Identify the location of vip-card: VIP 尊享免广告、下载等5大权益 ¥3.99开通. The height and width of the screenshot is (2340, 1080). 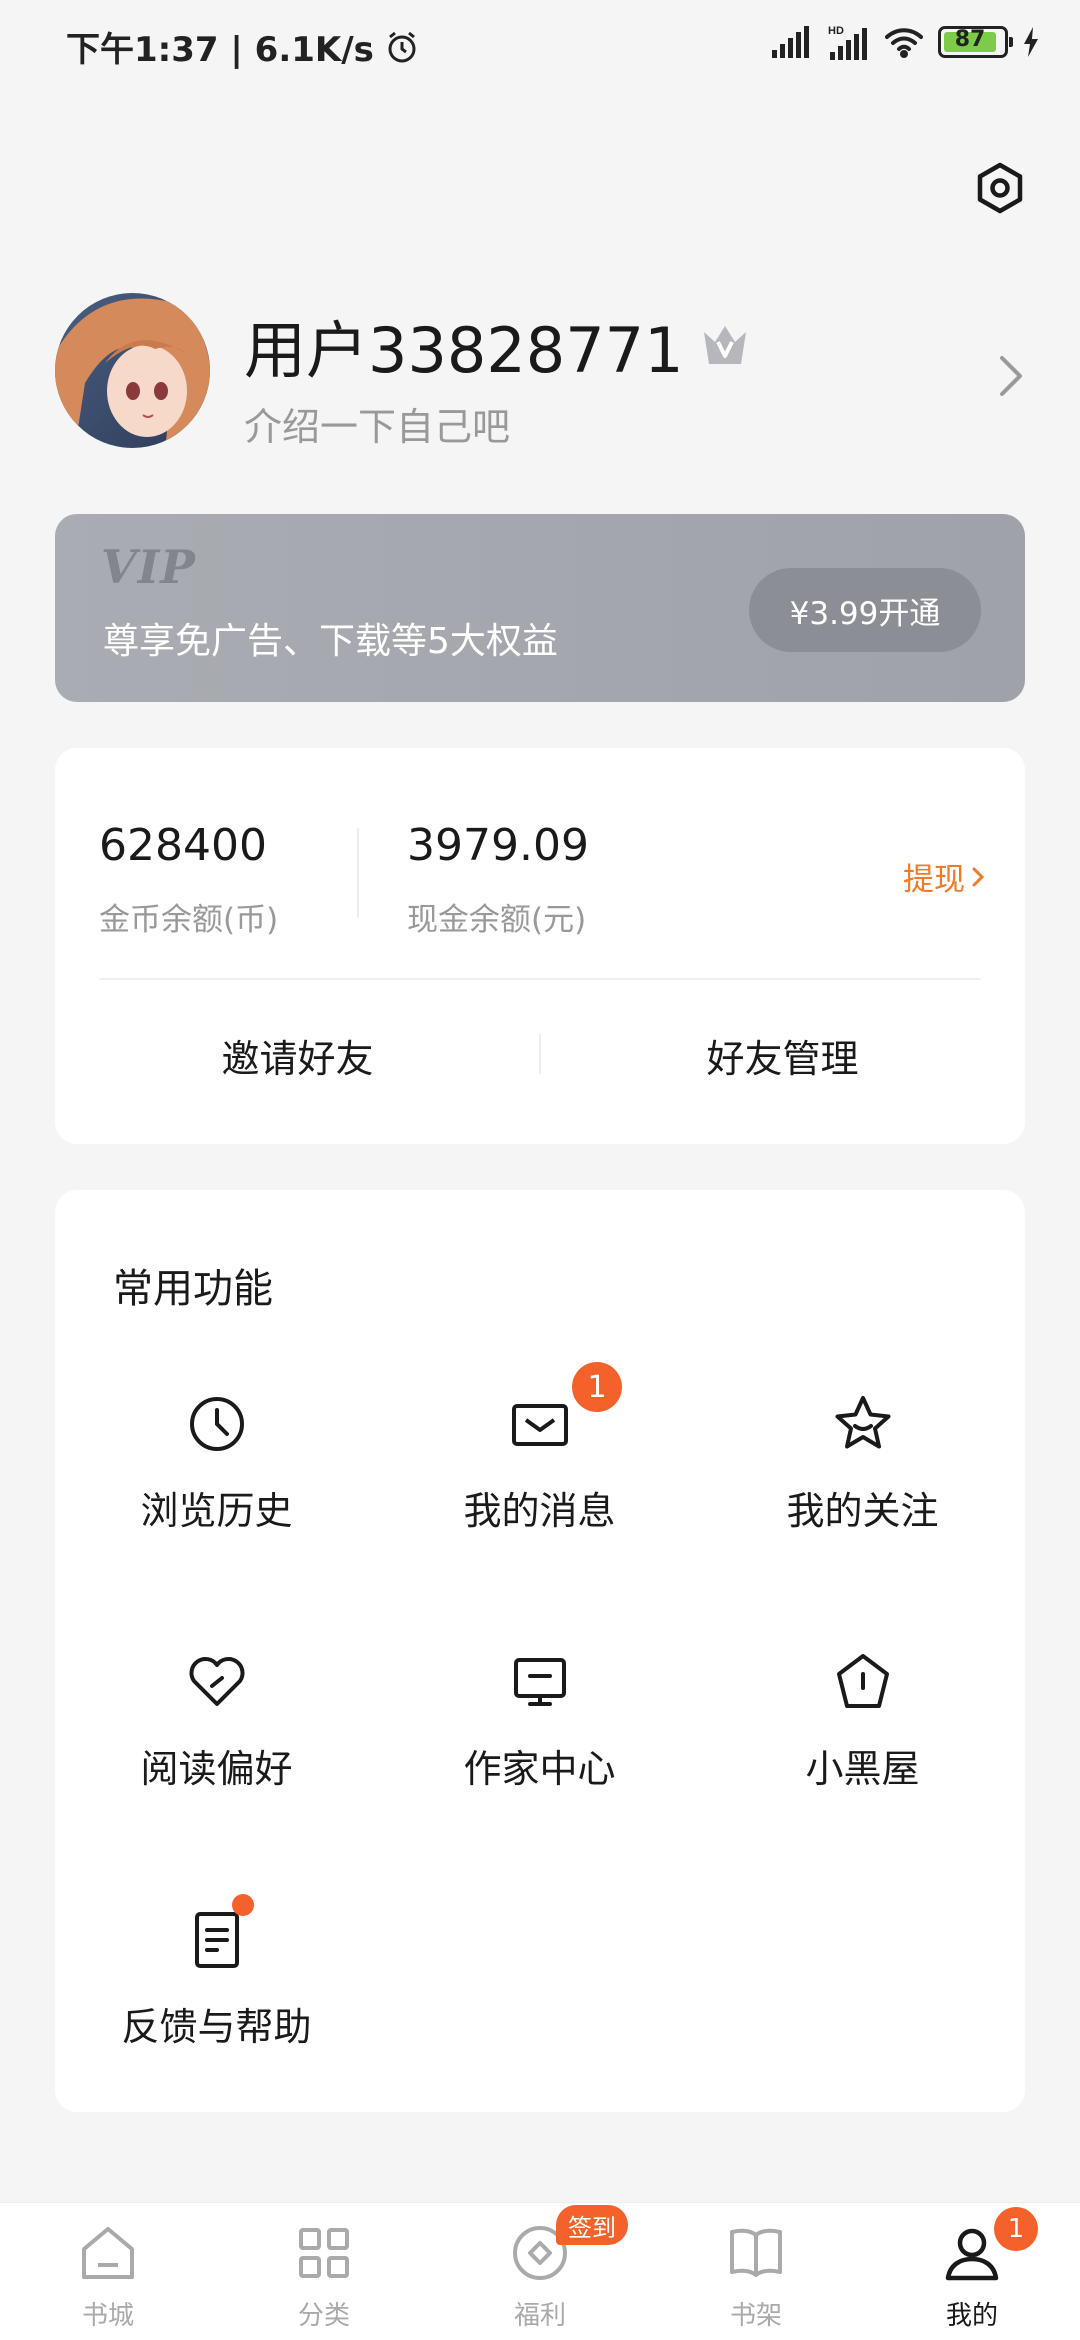
(540, 608).